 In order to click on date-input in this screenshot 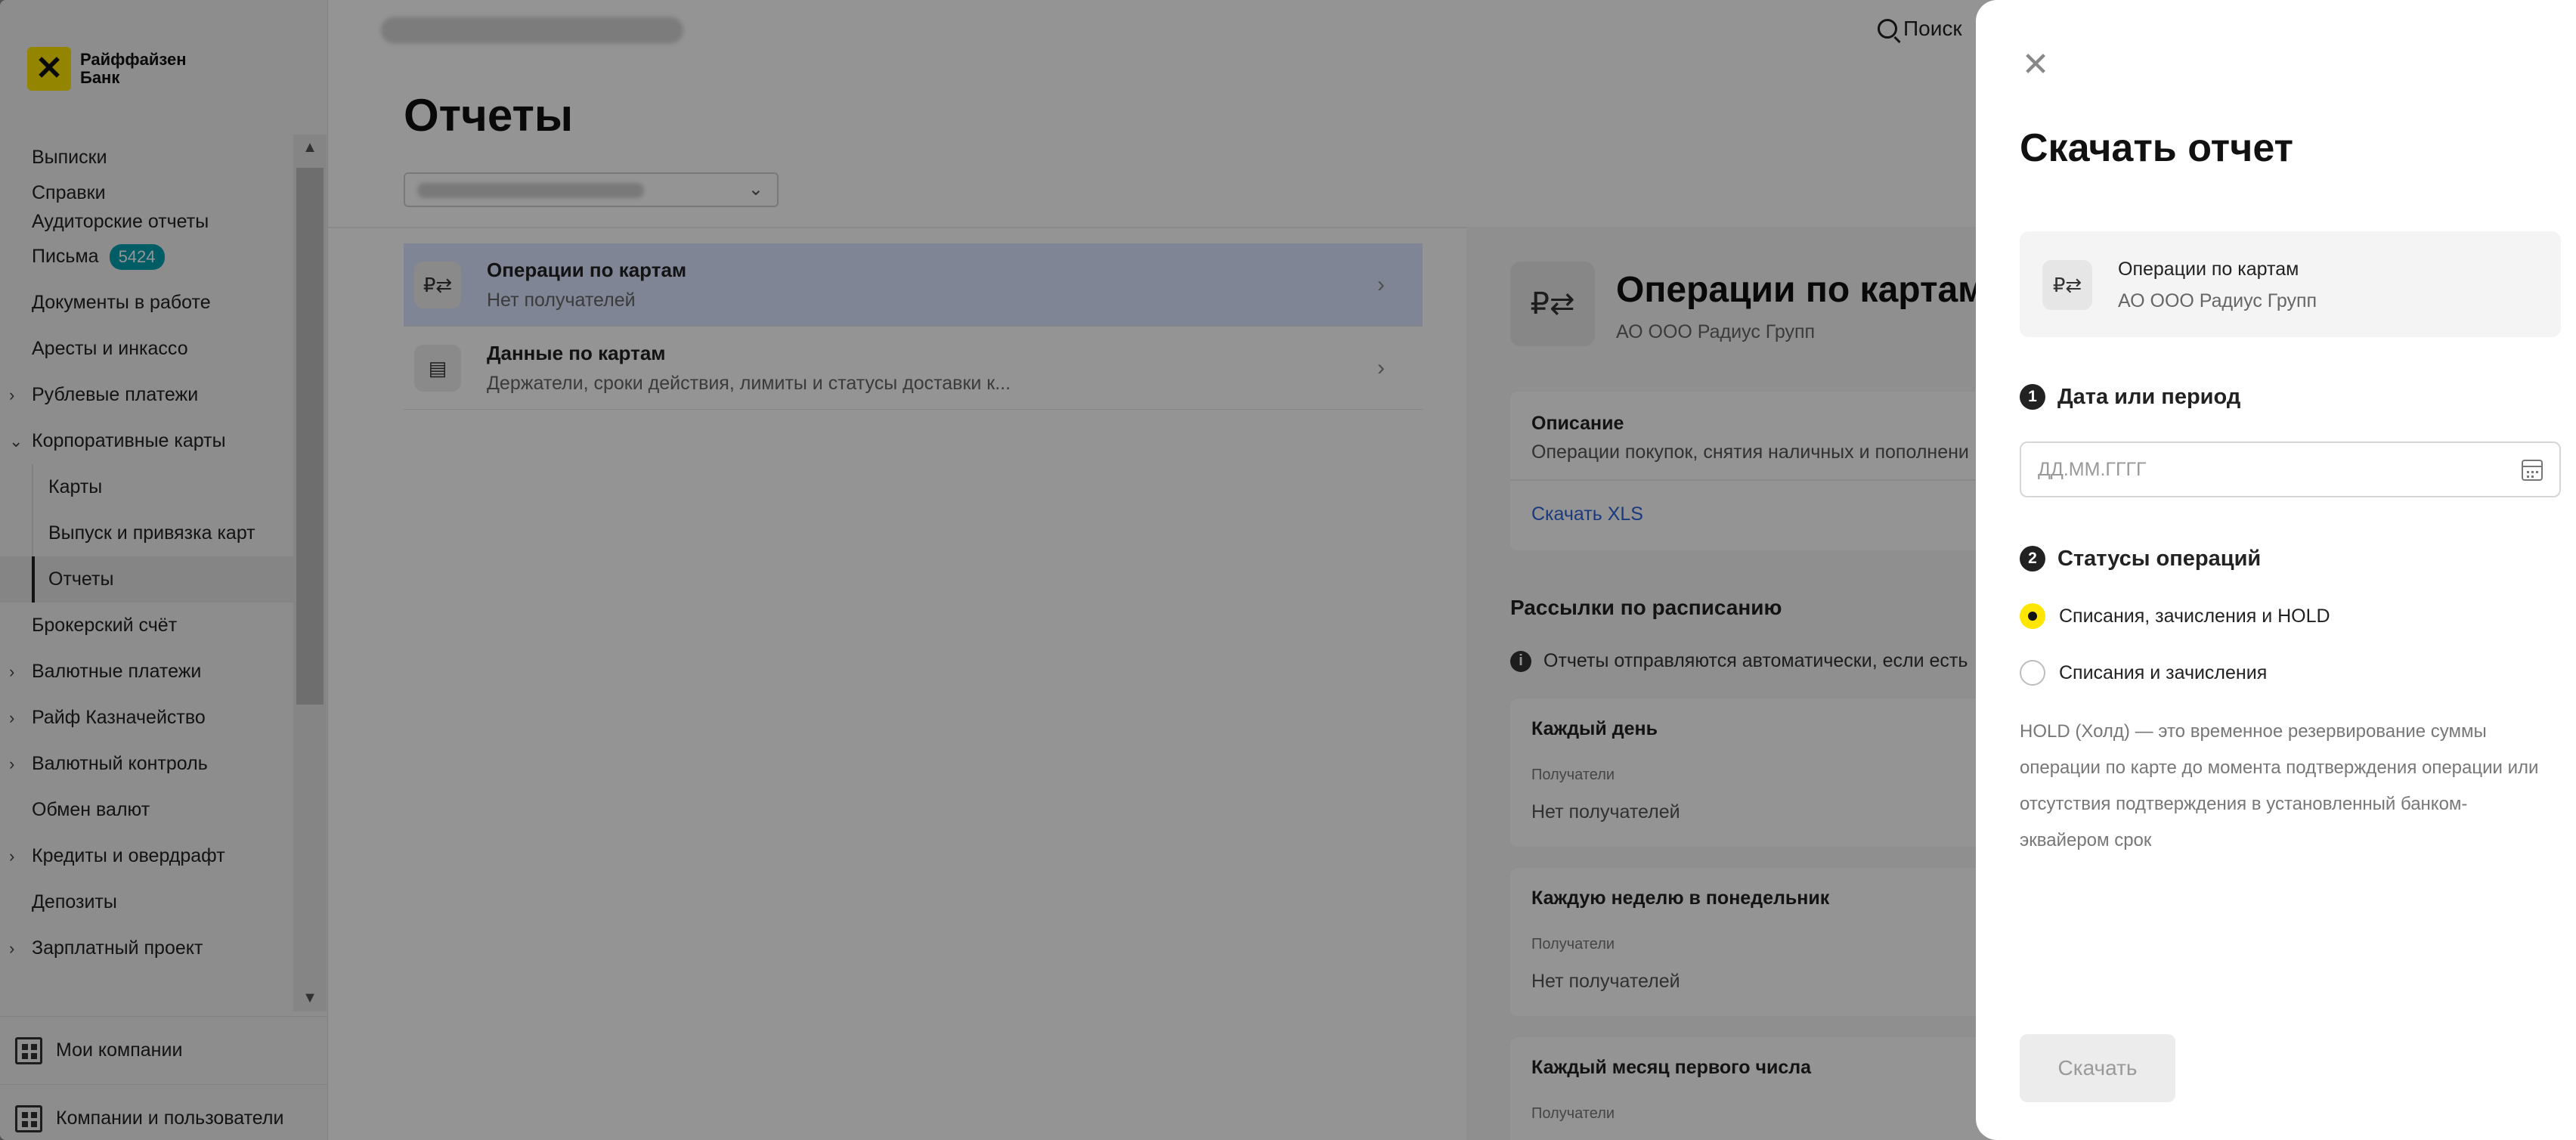, I will do `click(2264, 469)`.